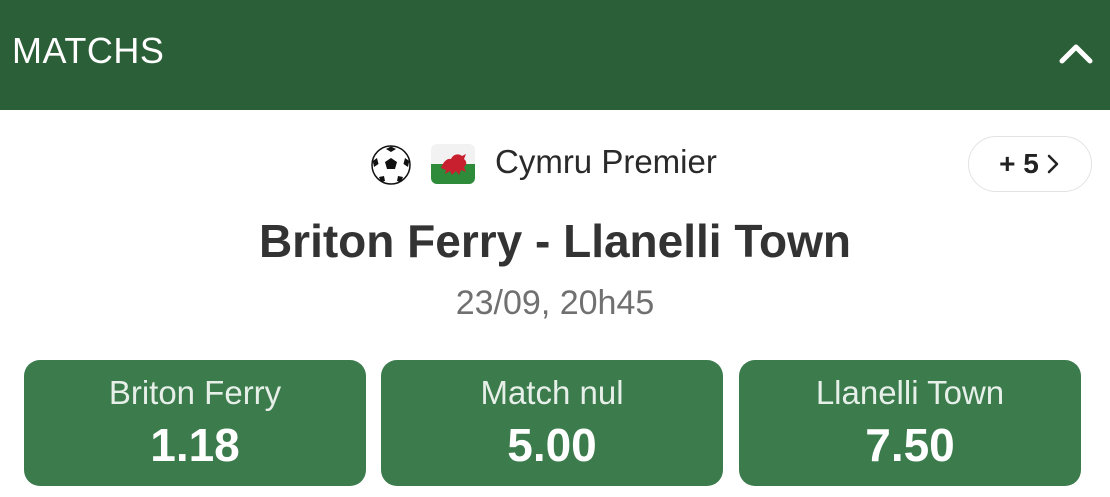 Image resolution: width=1110 pixels, height=497 pixels. I want to click on odd-label-draw: Match nul, so click(552, 392).